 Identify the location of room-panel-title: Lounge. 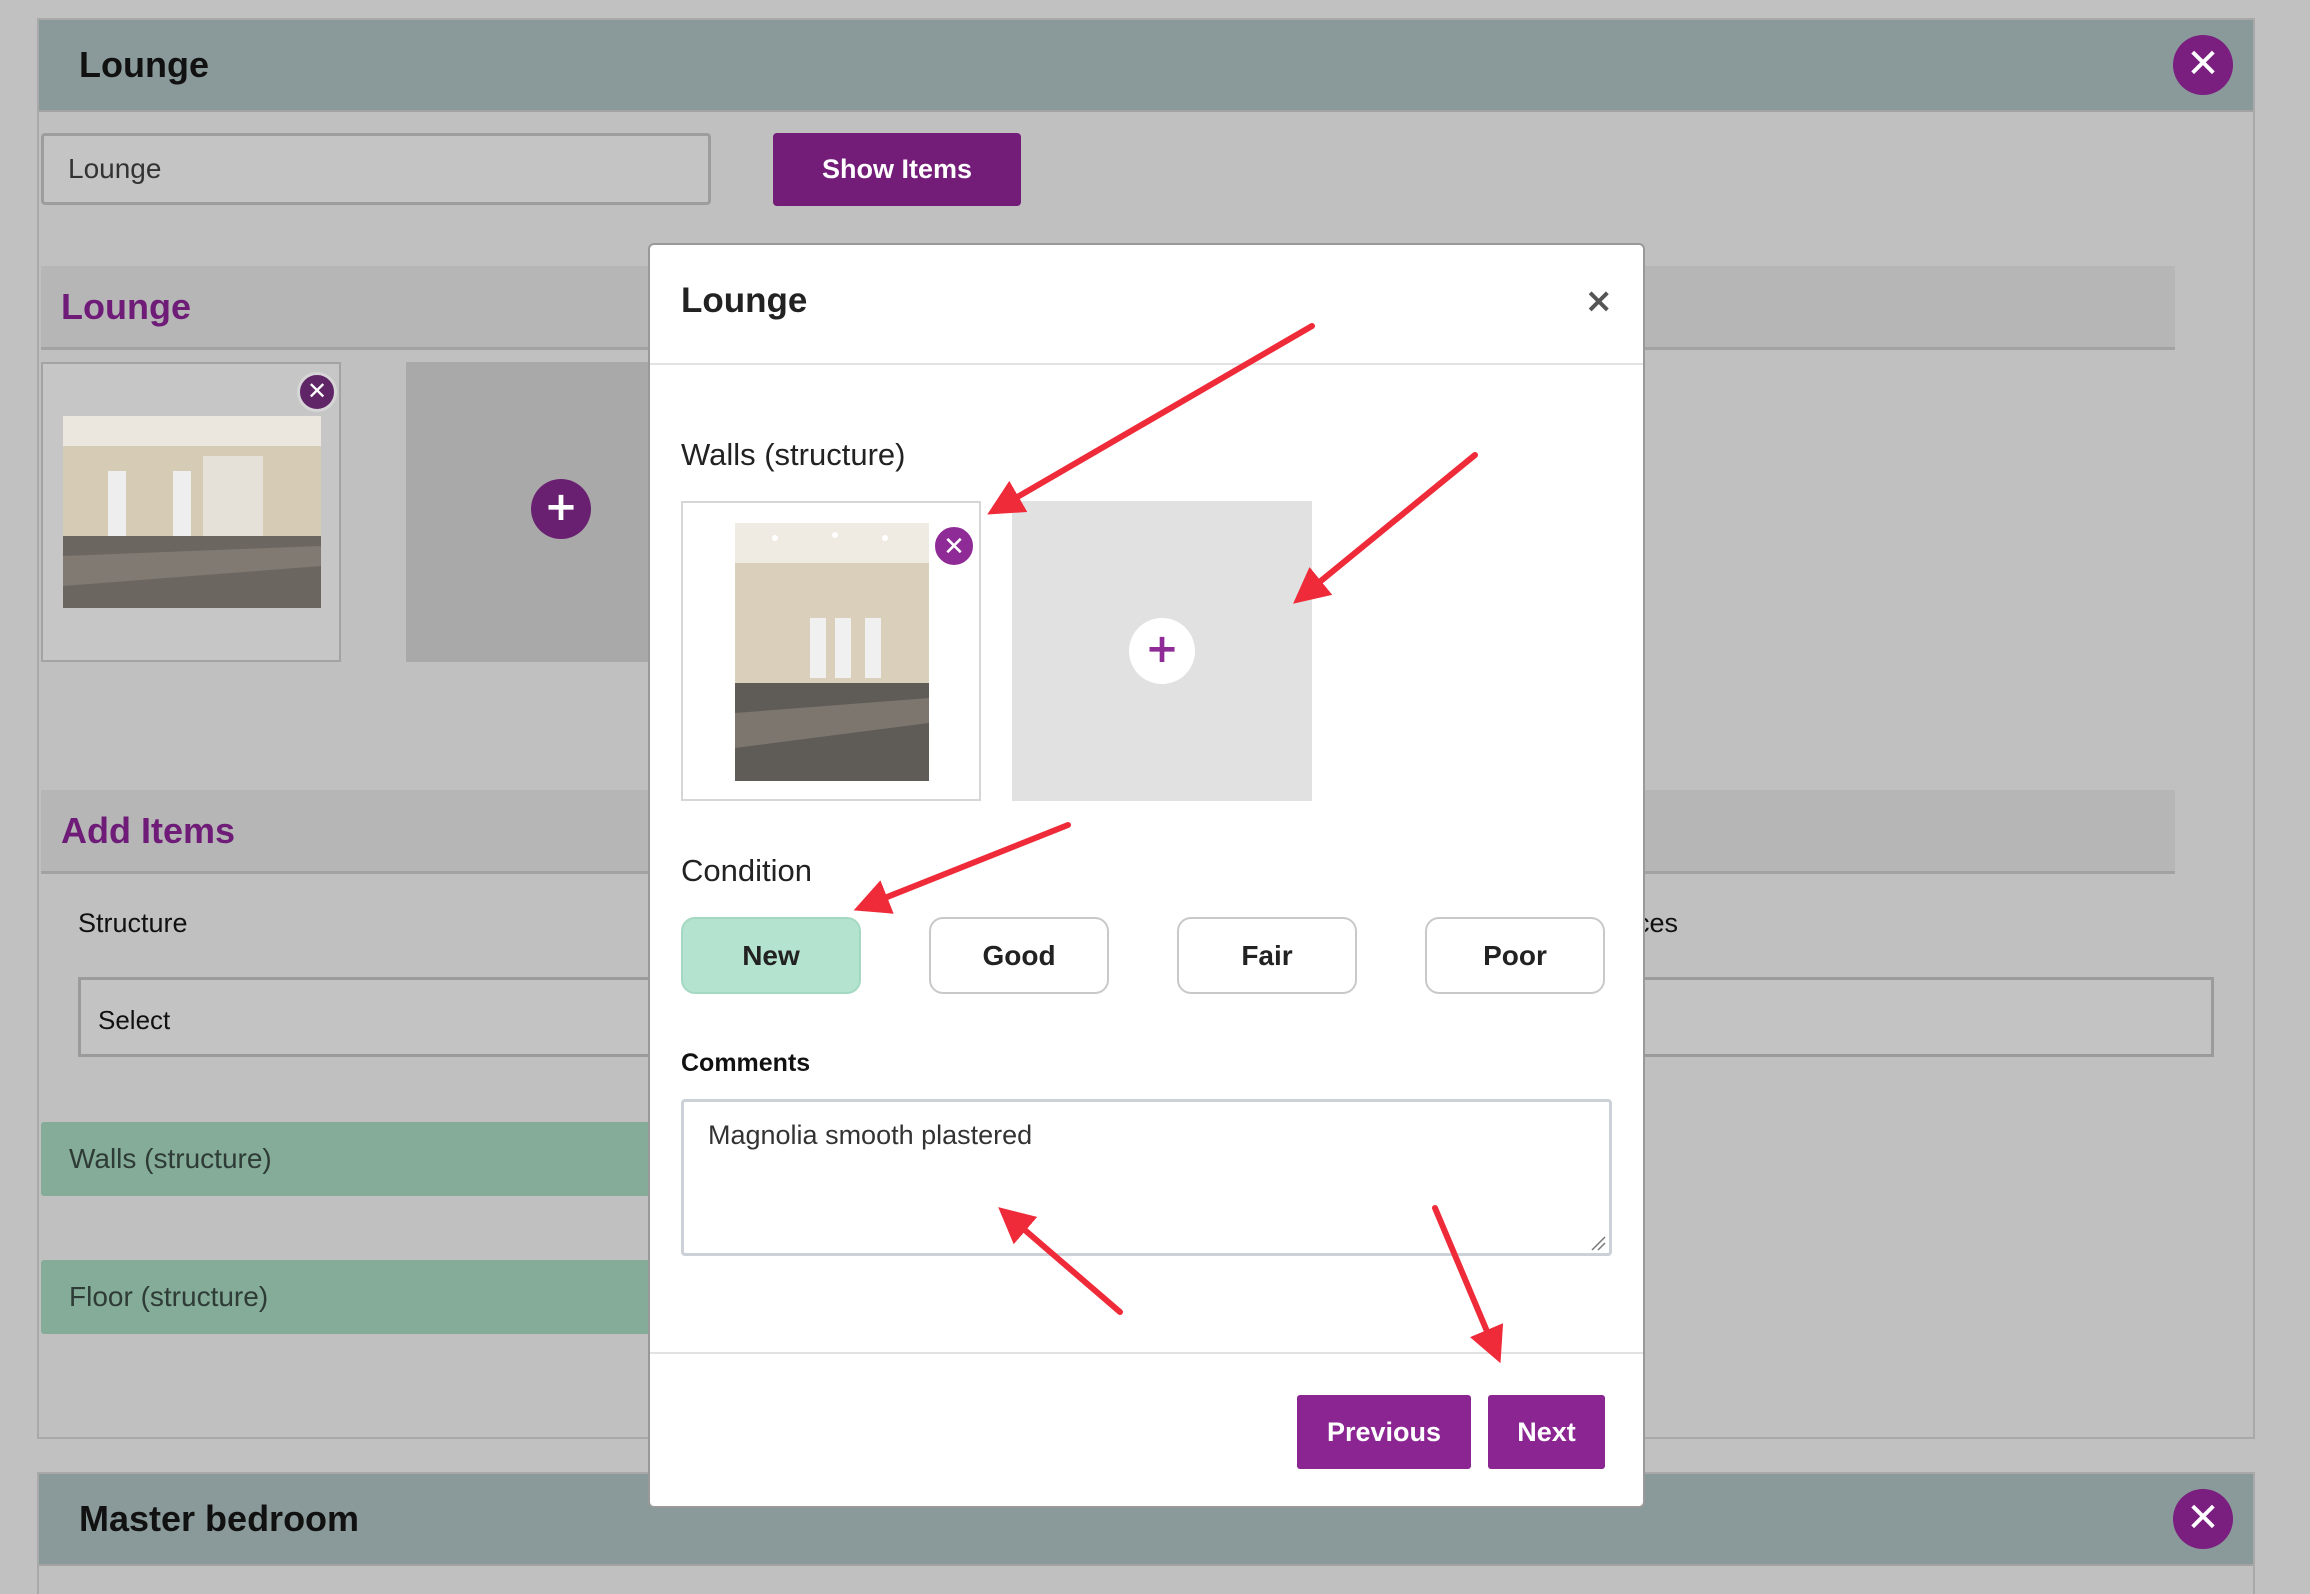
(144, 64).